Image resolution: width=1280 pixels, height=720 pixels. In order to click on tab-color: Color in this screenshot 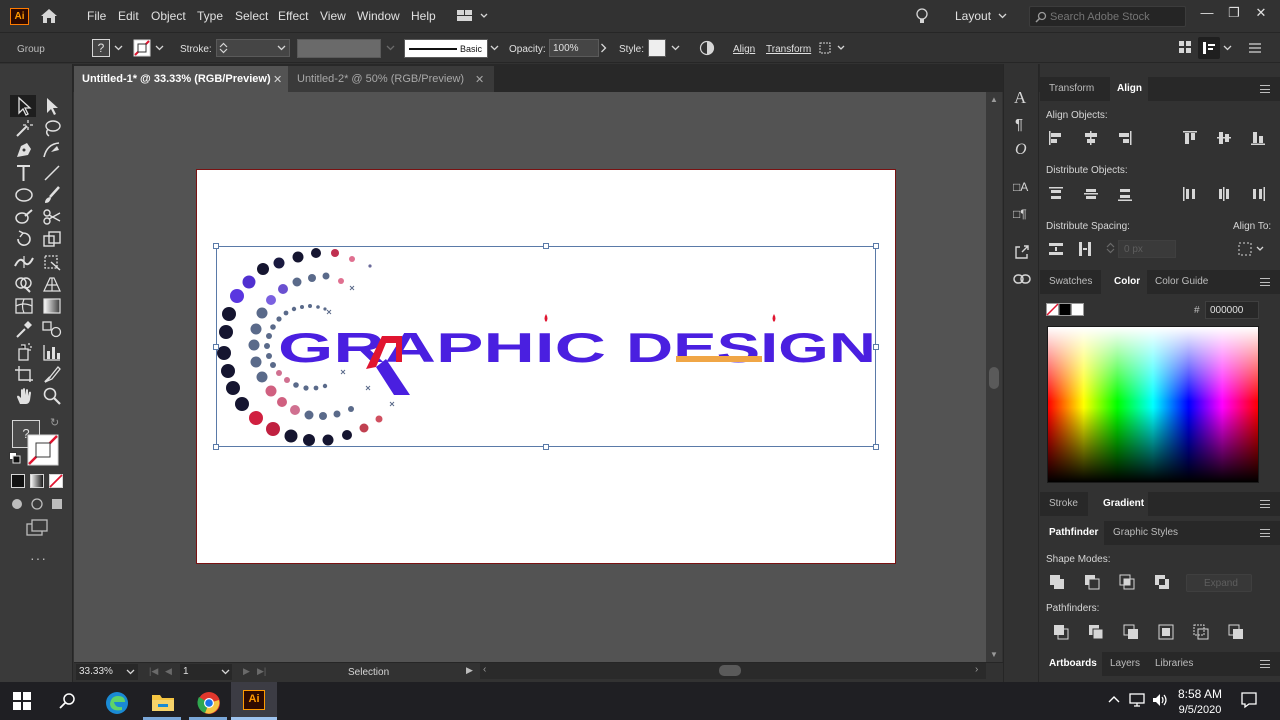, I will do `click(1127, 281)`.